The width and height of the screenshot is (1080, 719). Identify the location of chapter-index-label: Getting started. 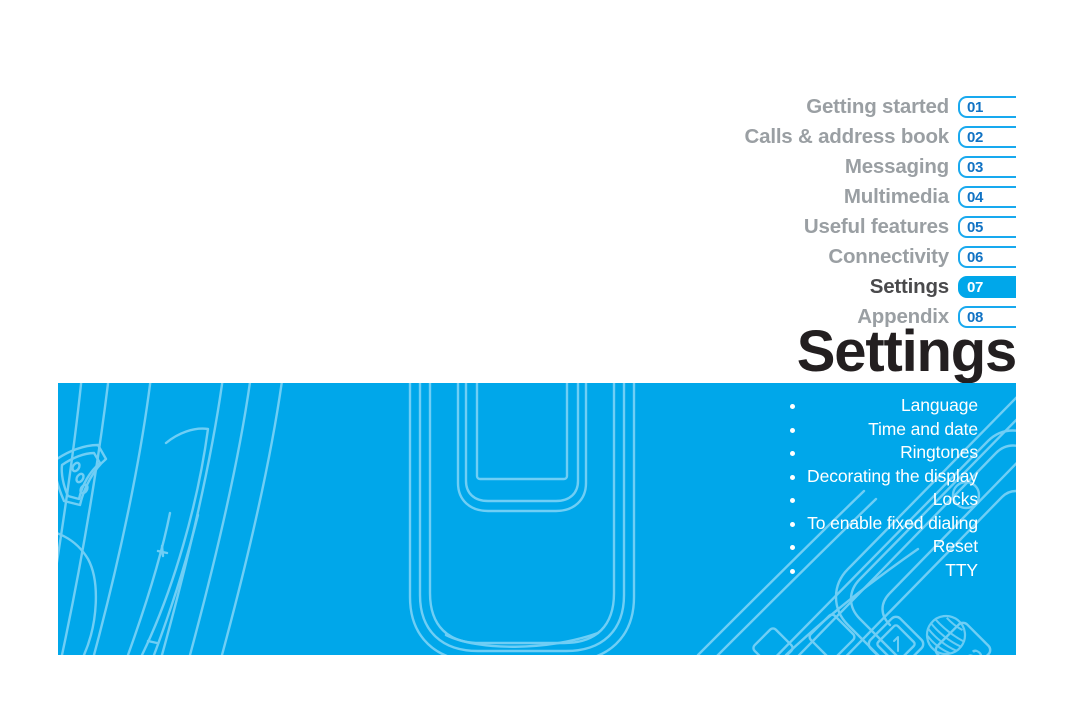
(877, 106).